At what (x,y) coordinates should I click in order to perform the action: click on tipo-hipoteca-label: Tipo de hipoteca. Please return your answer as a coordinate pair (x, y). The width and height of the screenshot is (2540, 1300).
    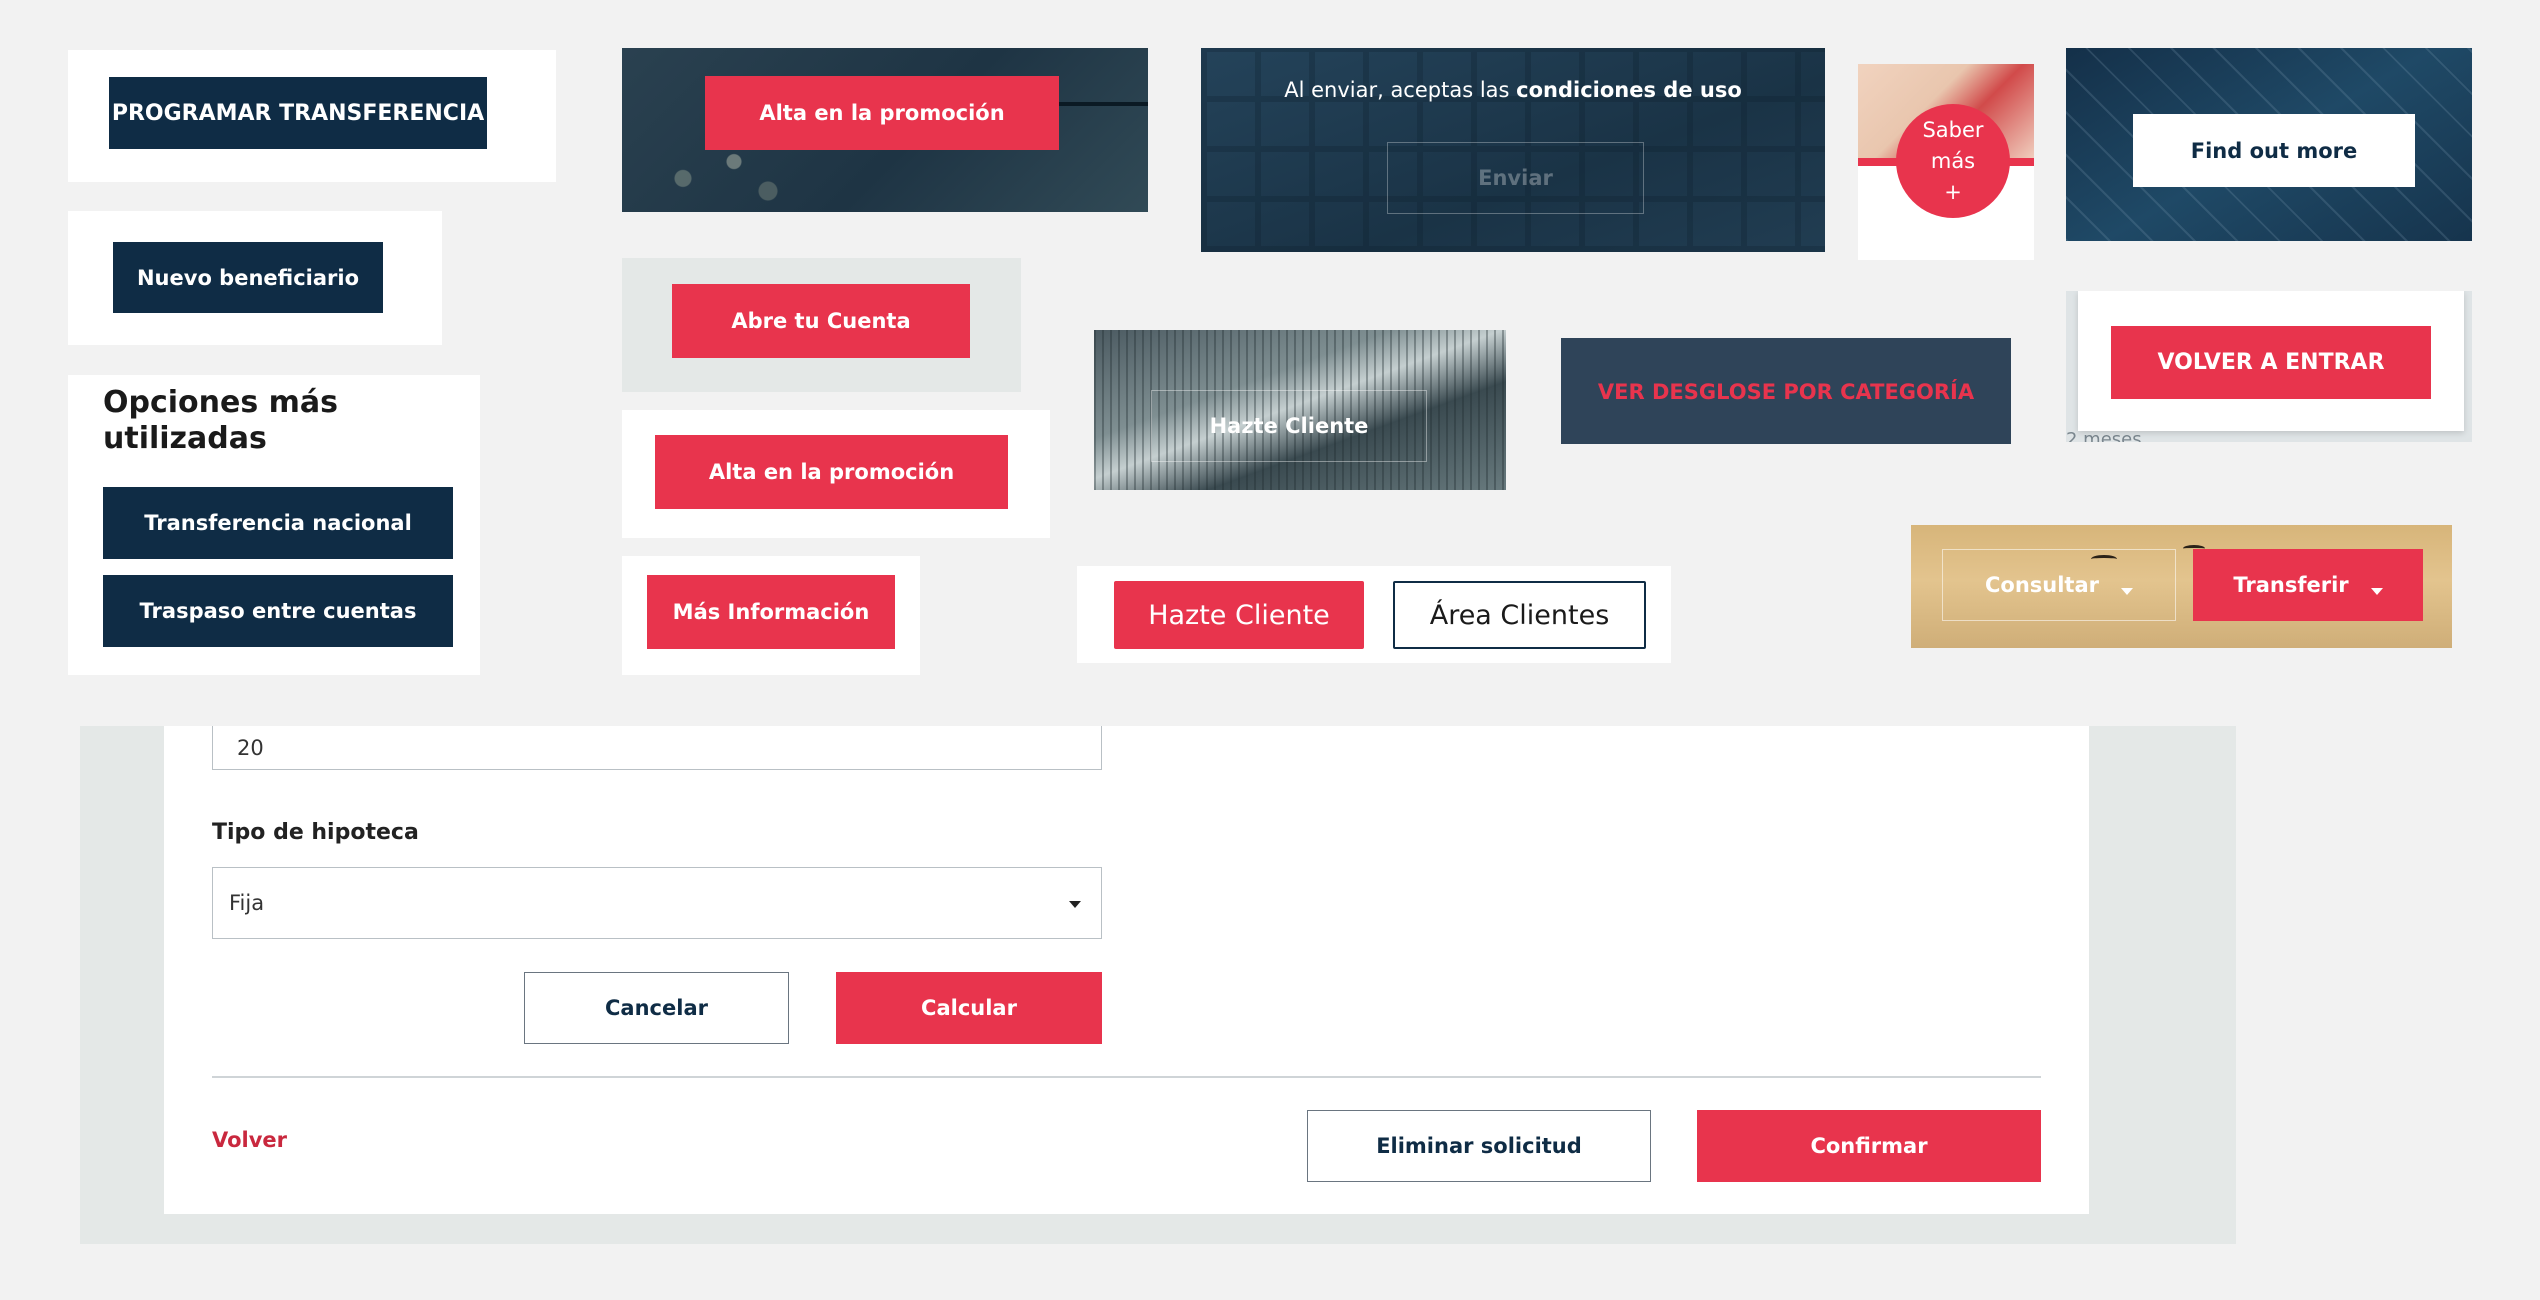
    Looking at the image, I should click on (315, 832).